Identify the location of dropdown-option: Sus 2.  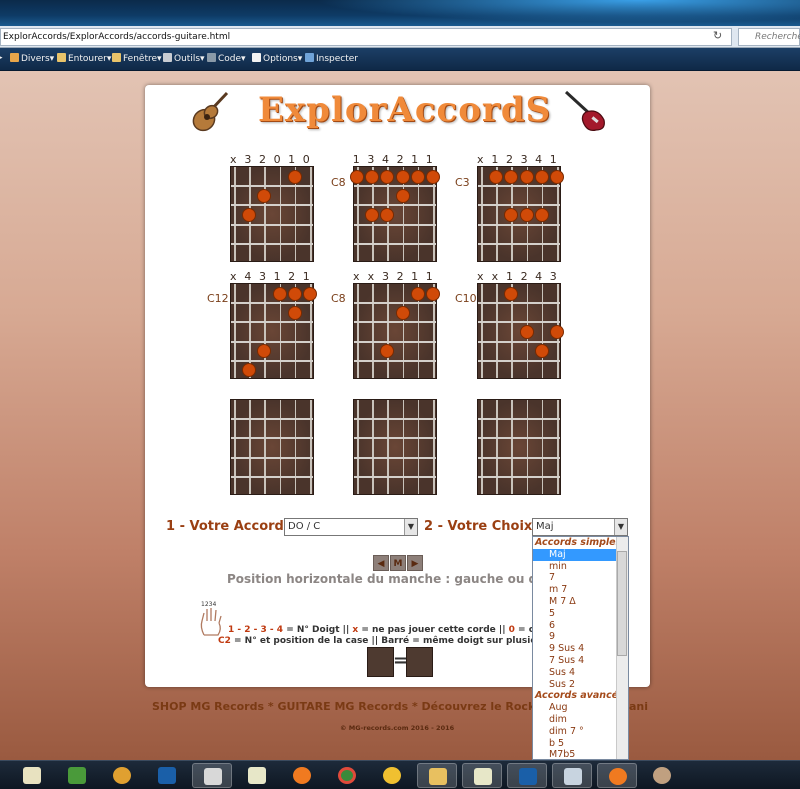
(580, 685).